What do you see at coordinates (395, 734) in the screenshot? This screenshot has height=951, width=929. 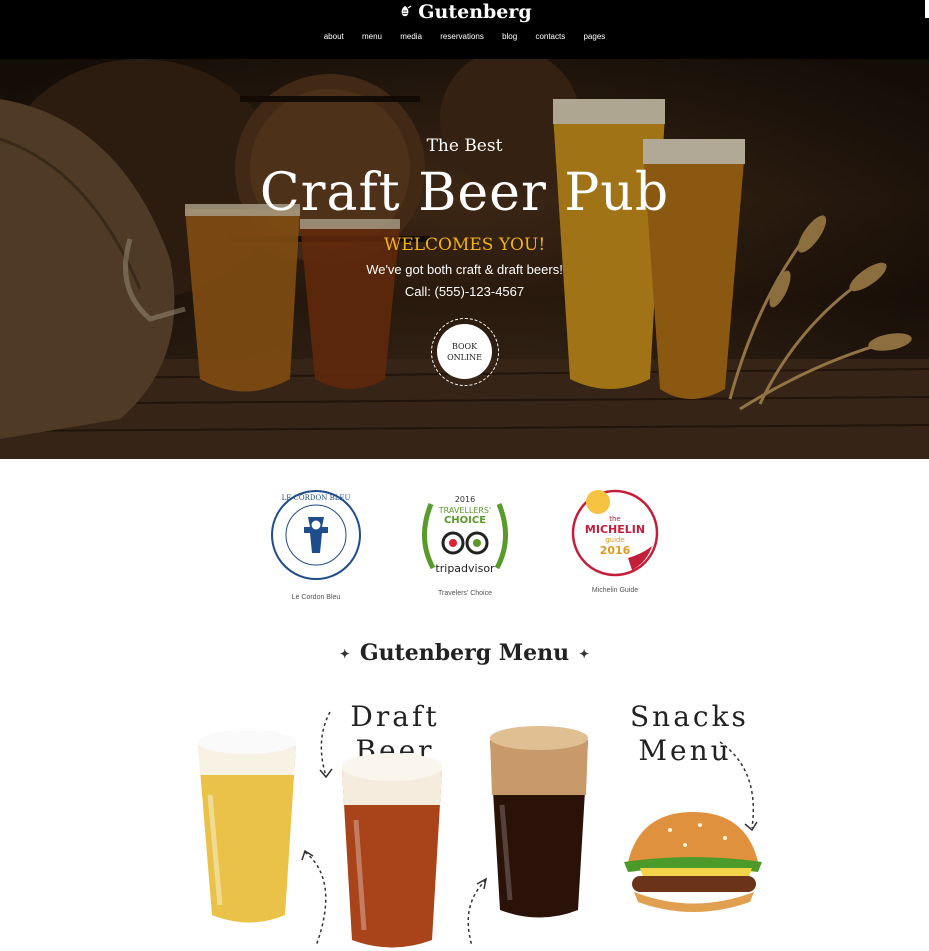 I see `draft-beer-label: Draft Beer` at bounding box center [395, 734].